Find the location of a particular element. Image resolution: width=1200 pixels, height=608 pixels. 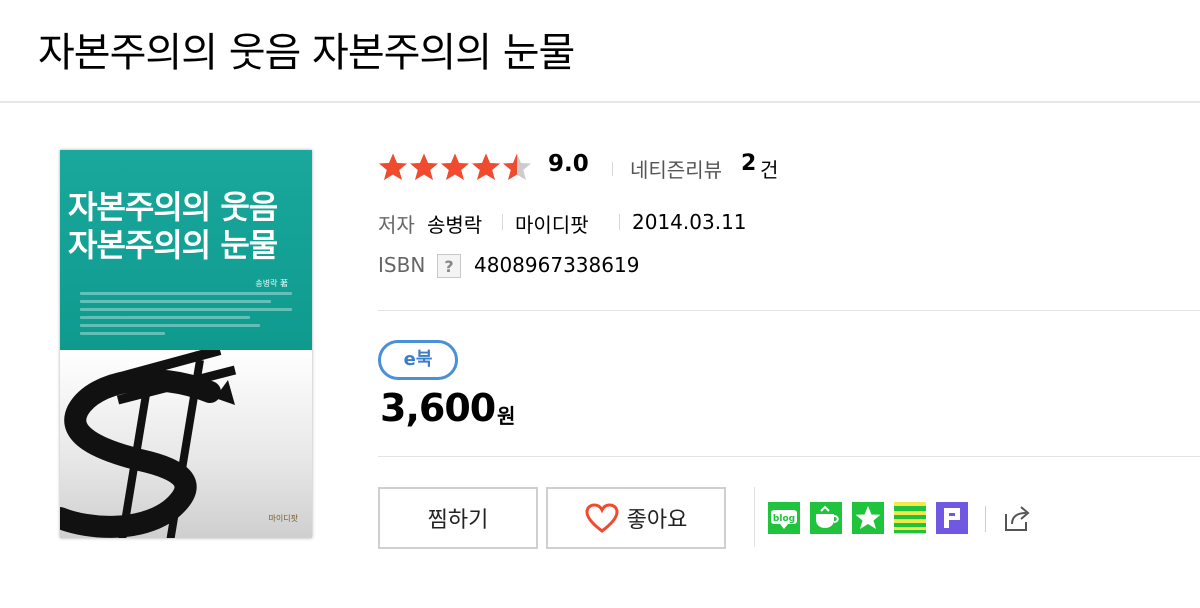

title-divider is located at coordinates (600, 102).